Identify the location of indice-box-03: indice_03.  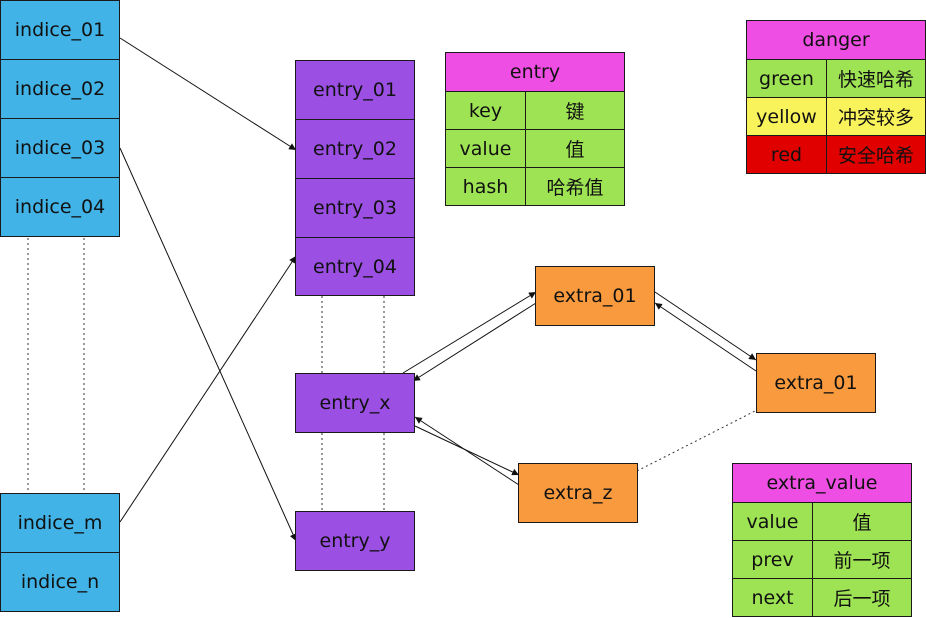
(60, 148).